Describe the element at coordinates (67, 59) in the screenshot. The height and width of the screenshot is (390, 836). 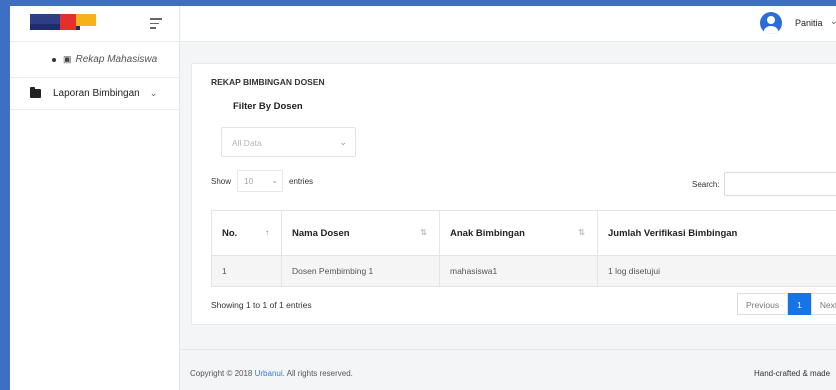
I see `book-icon: ▣` at that location.